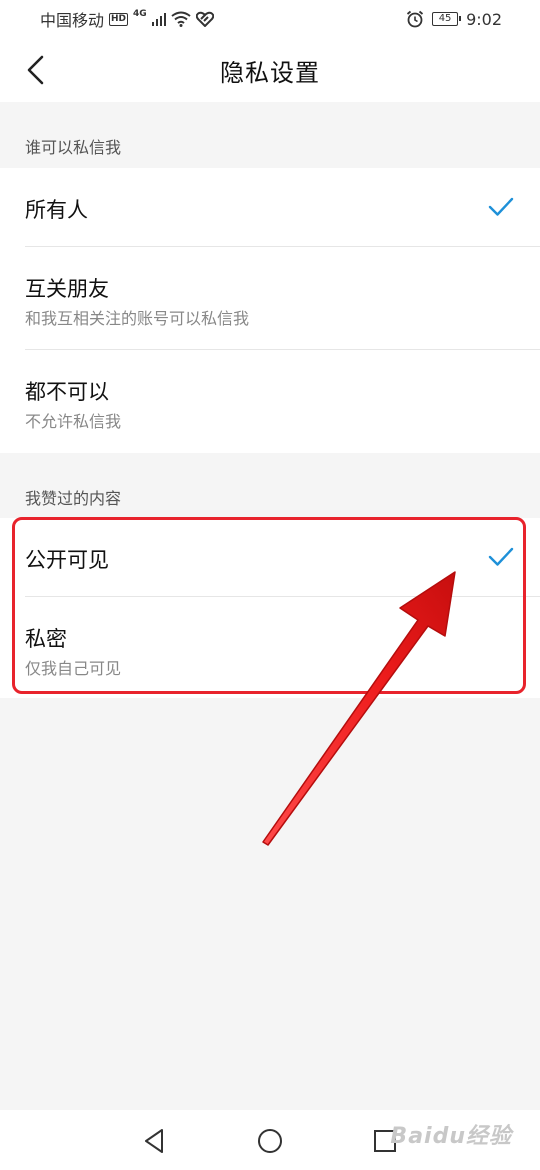  I want to click on option-subtitle: 和我互相关注的账号可以私信我, so click(137, 318).